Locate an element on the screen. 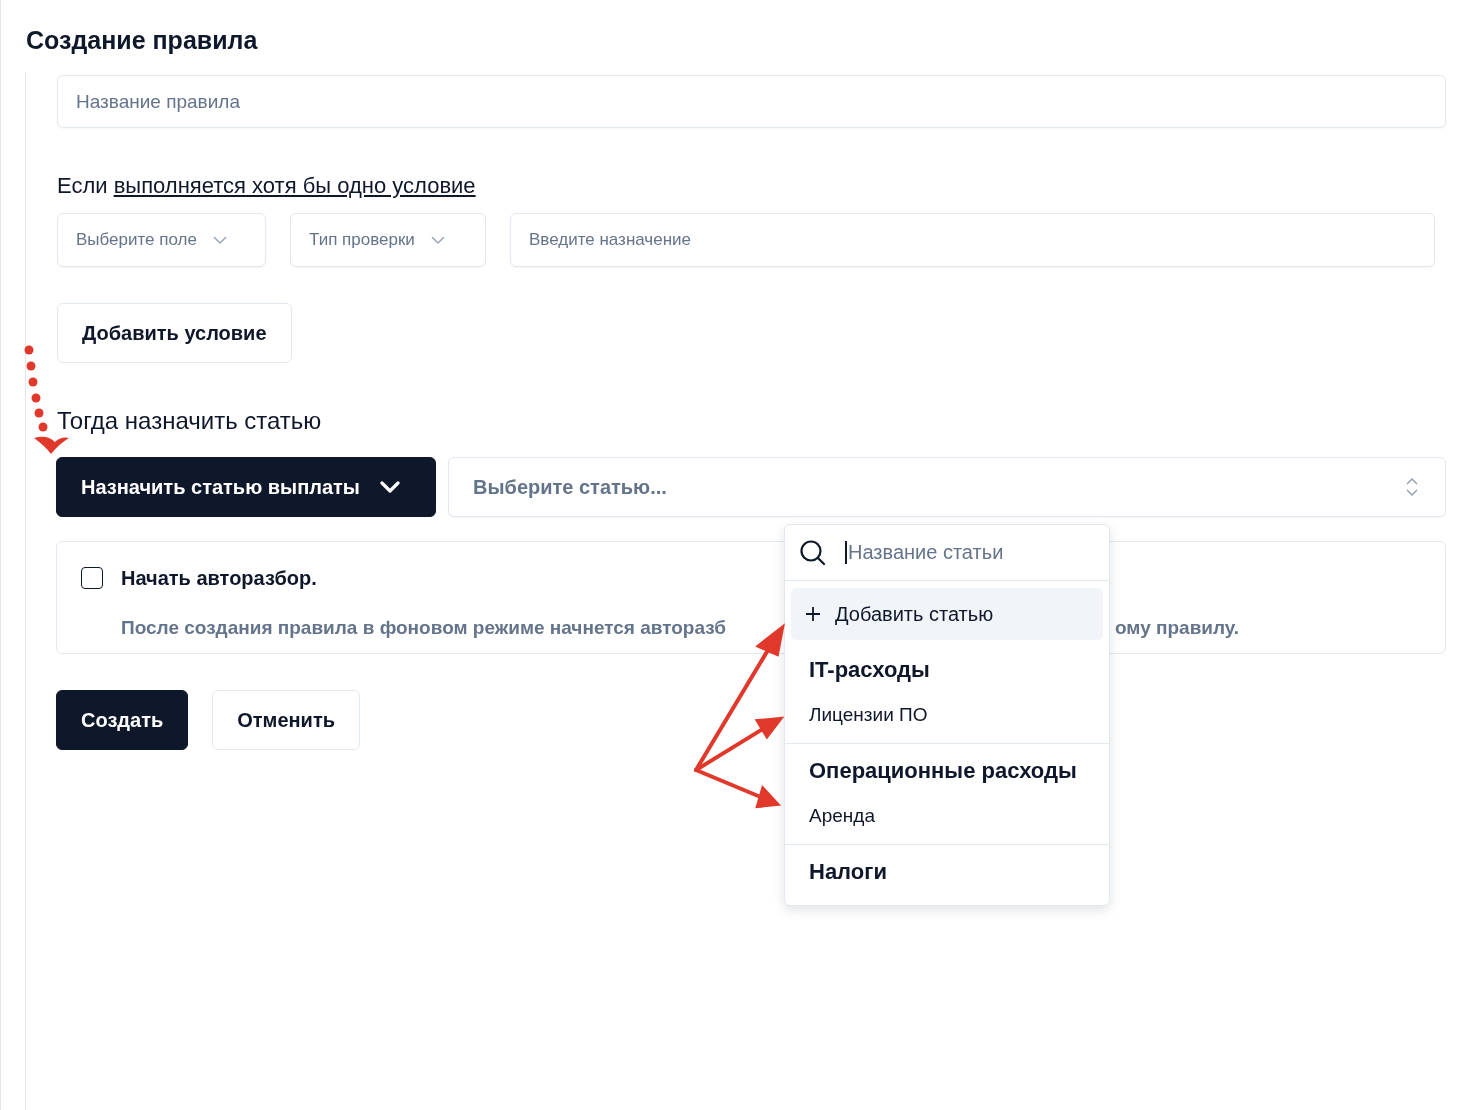 The height and width of the screenshot is (1110, 1470). group-heading: IT-расходы is located at coordinates (869, 670).